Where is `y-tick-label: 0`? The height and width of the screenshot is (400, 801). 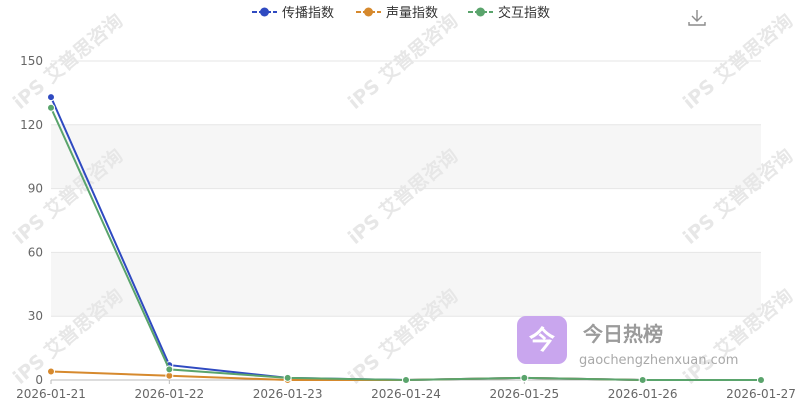
y-tick-label: 0 is located at coordinates (39, 380).